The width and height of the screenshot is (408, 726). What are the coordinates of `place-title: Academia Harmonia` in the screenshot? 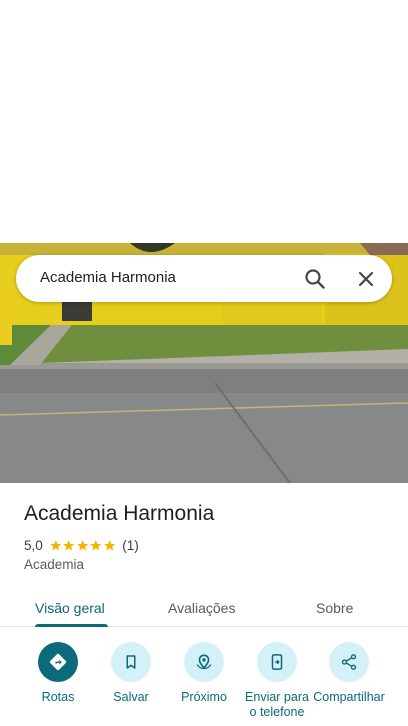 It's located at (119, 513).